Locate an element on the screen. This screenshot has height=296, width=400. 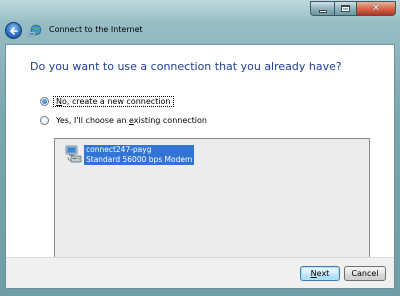
list-item: connect247-payg Standard 56000 bps Modem is located at coordinates (130, 155).